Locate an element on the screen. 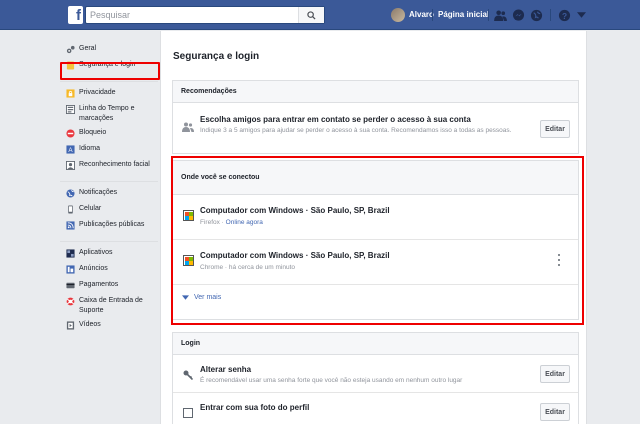 The width and height of the screenshot is (640, 424). top-navigation-bar: f Alvaro Página inicial ? is located at coordinates (320, 15).